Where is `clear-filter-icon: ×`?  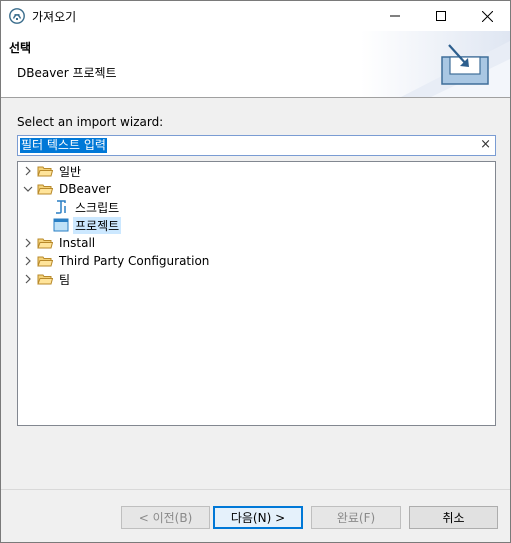 clear-filter-icon: × is located at coordinates (485, 144).